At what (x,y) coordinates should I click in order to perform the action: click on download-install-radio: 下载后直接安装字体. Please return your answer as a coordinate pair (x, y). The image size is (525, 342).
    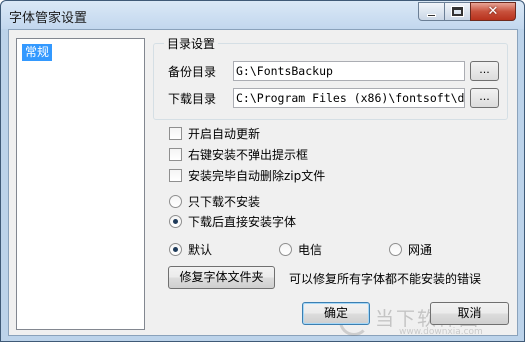
    Looking at the image, I should click on (232, 221).